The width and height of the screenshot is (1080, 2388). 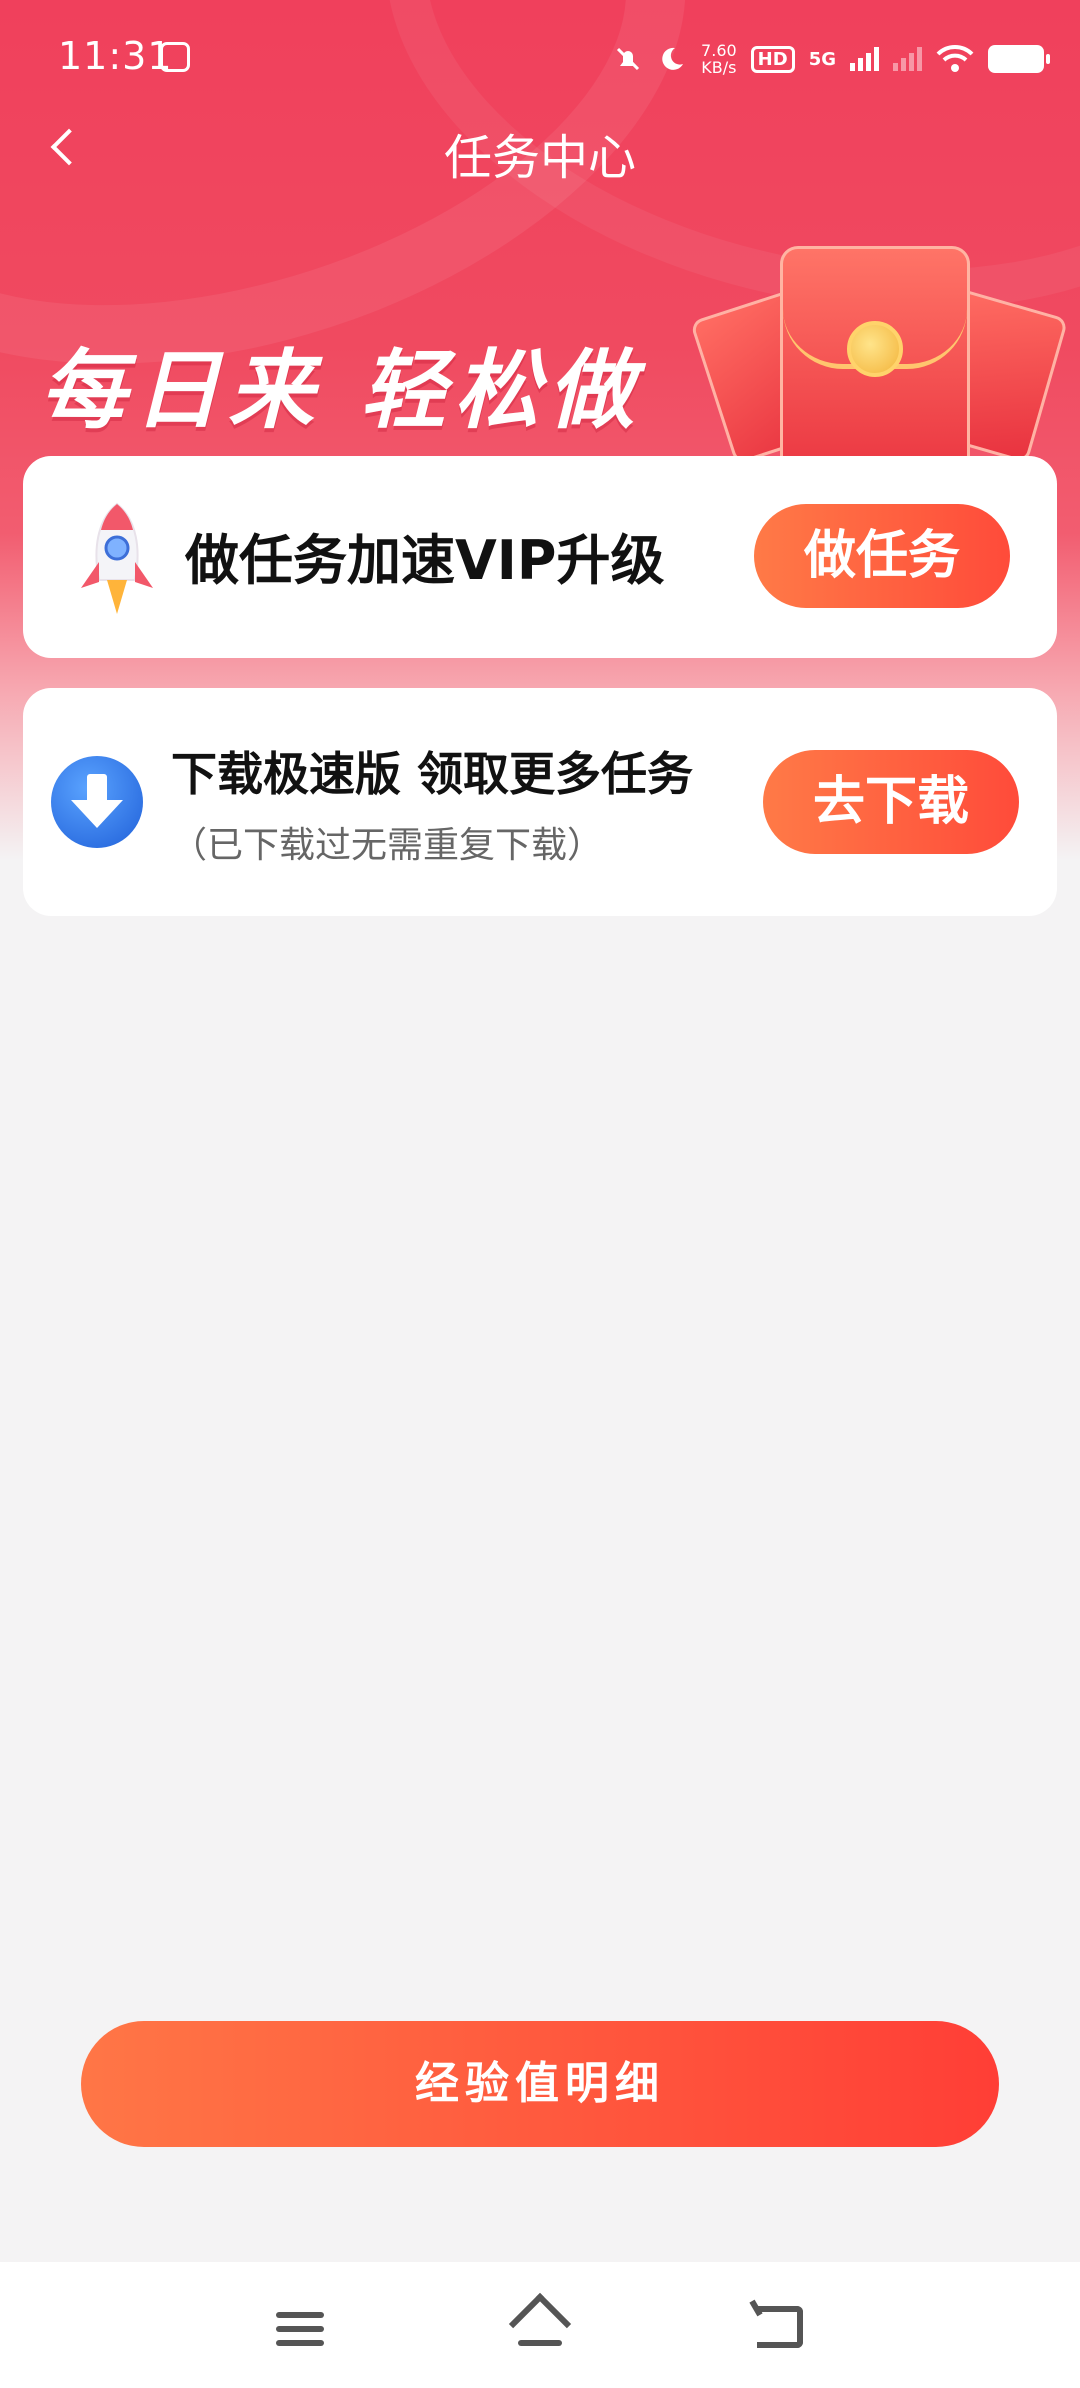 What do you see at coordinates (300, 2331) in the screenshot?
I see `menu-icon` at bounding box center [300, 2331].